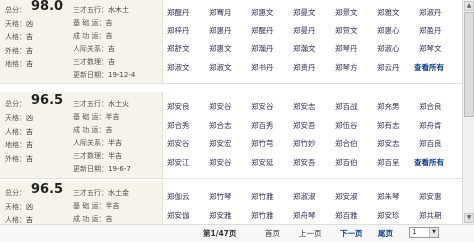  Describe the element at coordinates (385, 233) in the screenshot. I see `last-page-link: 尾页` at that location.